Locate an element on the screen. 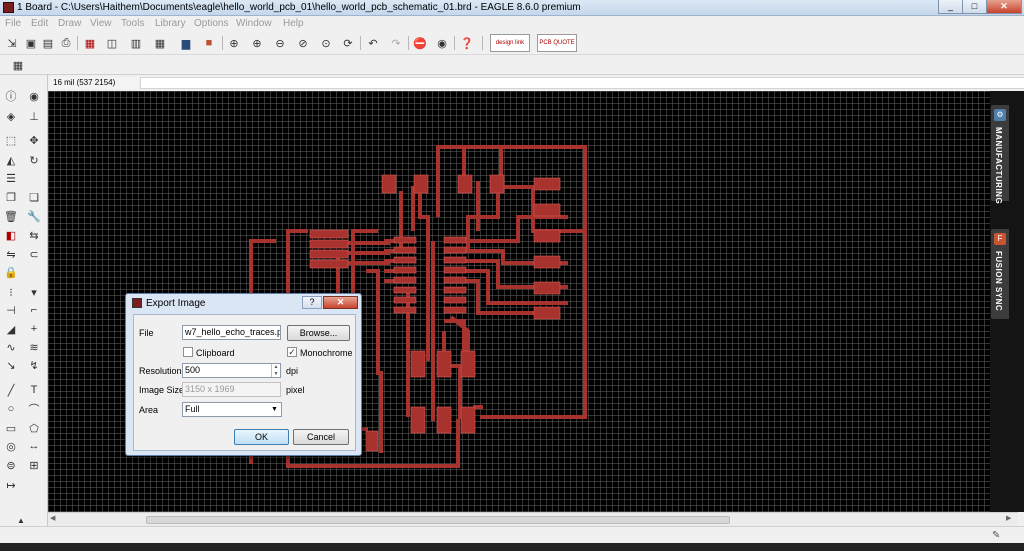 This screenshot has width=1024, height=551. menu-window: Window is located at coordinates (254, 23).